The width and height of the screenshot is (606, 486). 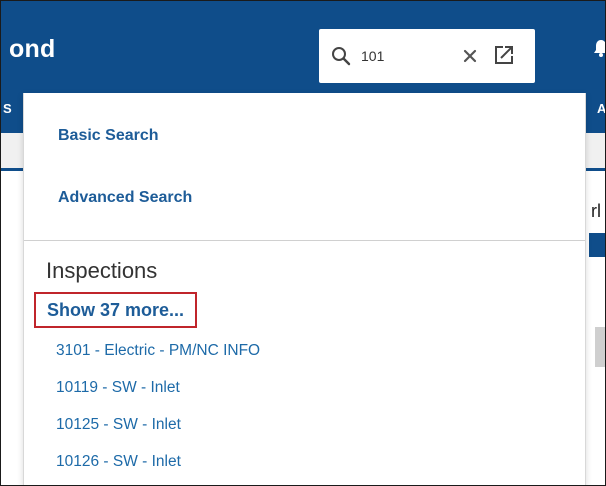 I want to click on basic-search-link: Basic Search, so click(x=108, y=136).